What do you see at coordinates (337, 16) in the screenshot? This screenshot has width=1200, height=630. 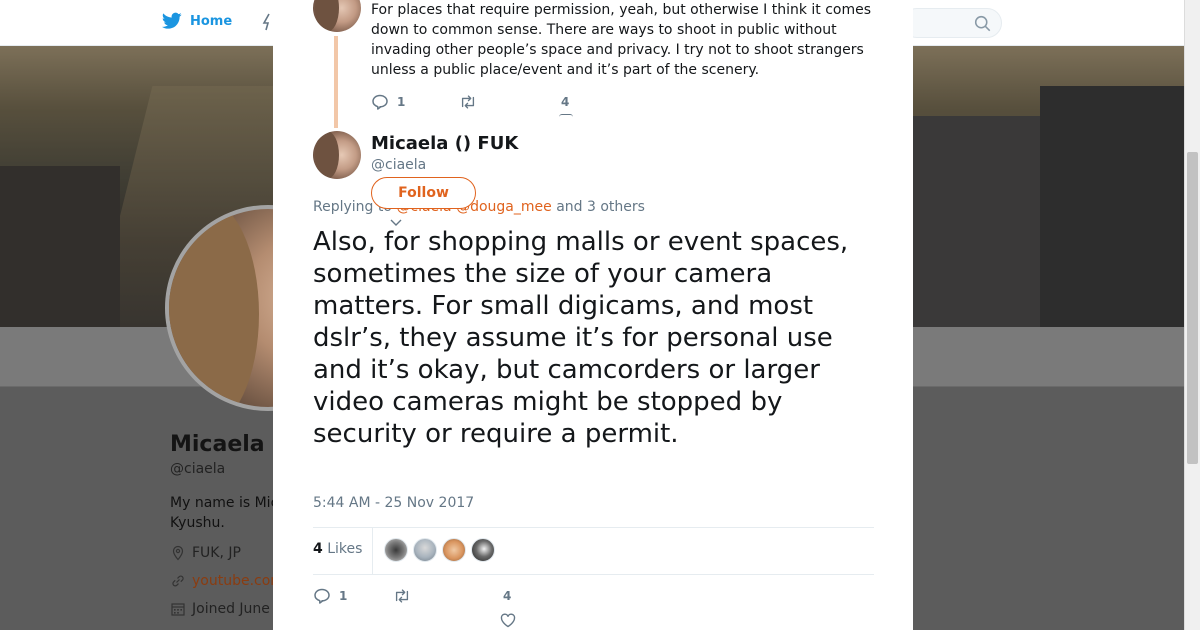 I see `previous-tweet-avatar` at bounding box center [337, 16].